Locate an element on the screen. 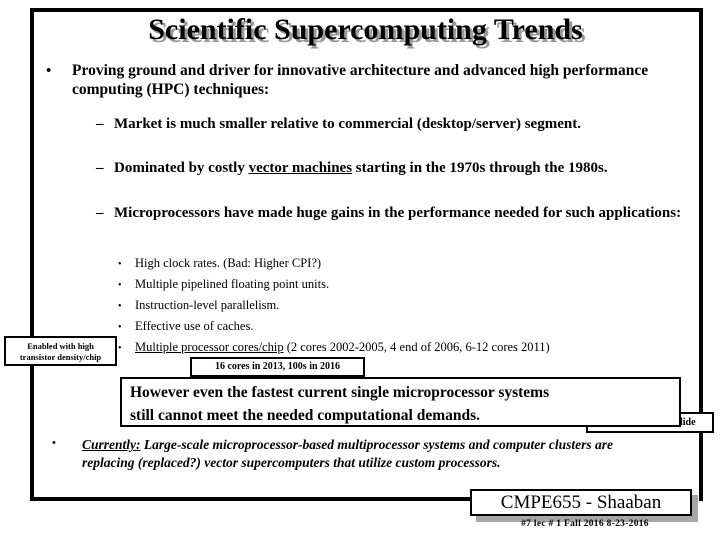 The image size is (720, 540). bullet-text: Multiple pipelined floating point units. is located at coordinates (232, 284).